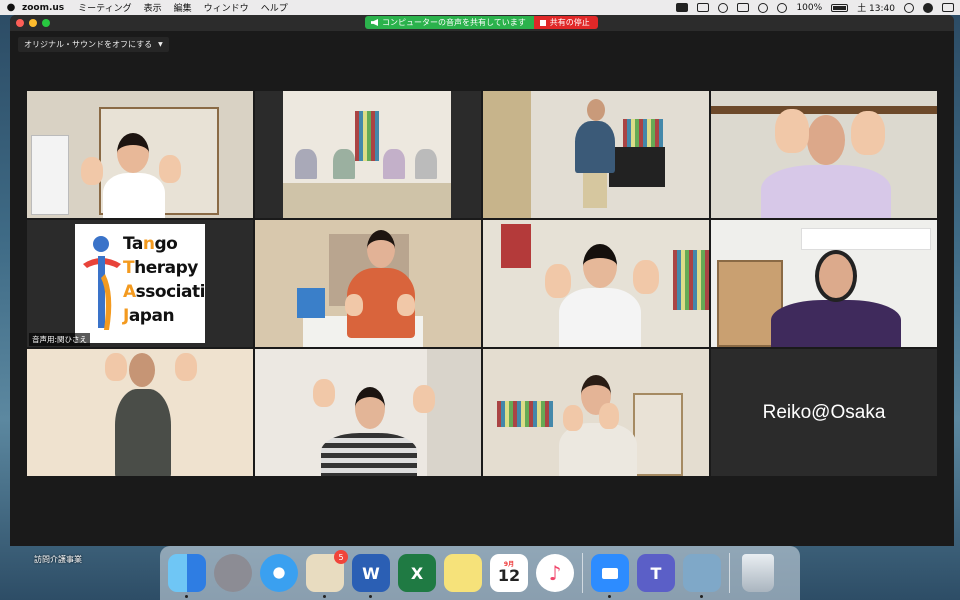  I want to click on trash-icon, so click(758, 573).